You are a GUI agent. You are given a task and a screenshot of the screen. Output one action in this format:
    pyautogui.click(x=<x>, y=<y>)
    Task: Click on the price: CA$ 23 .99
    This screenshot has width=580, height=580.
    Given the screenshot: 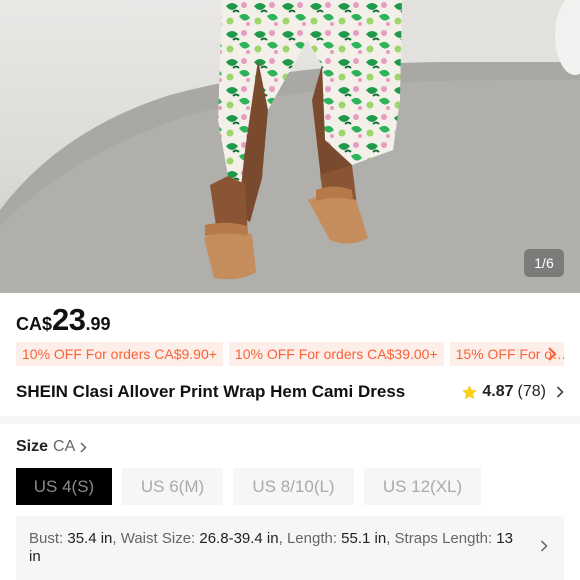 What is the action you would take?
    pyautogui.click(x=63, y=320)
    